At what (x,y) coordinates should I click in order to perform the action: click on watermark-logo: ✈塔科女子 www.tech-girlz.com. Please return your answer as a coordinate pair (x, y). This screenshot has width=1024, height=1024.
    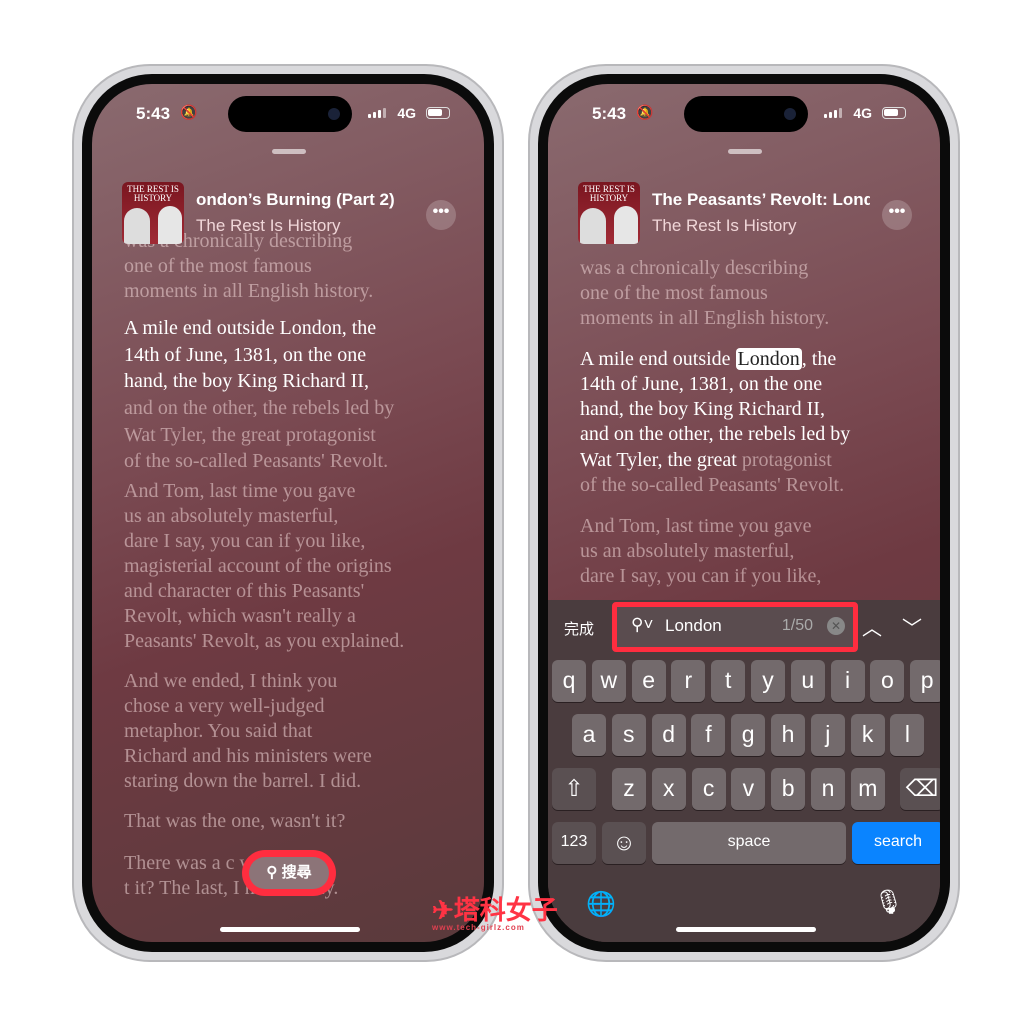
    Looking at the image, I should click on (495, 913).